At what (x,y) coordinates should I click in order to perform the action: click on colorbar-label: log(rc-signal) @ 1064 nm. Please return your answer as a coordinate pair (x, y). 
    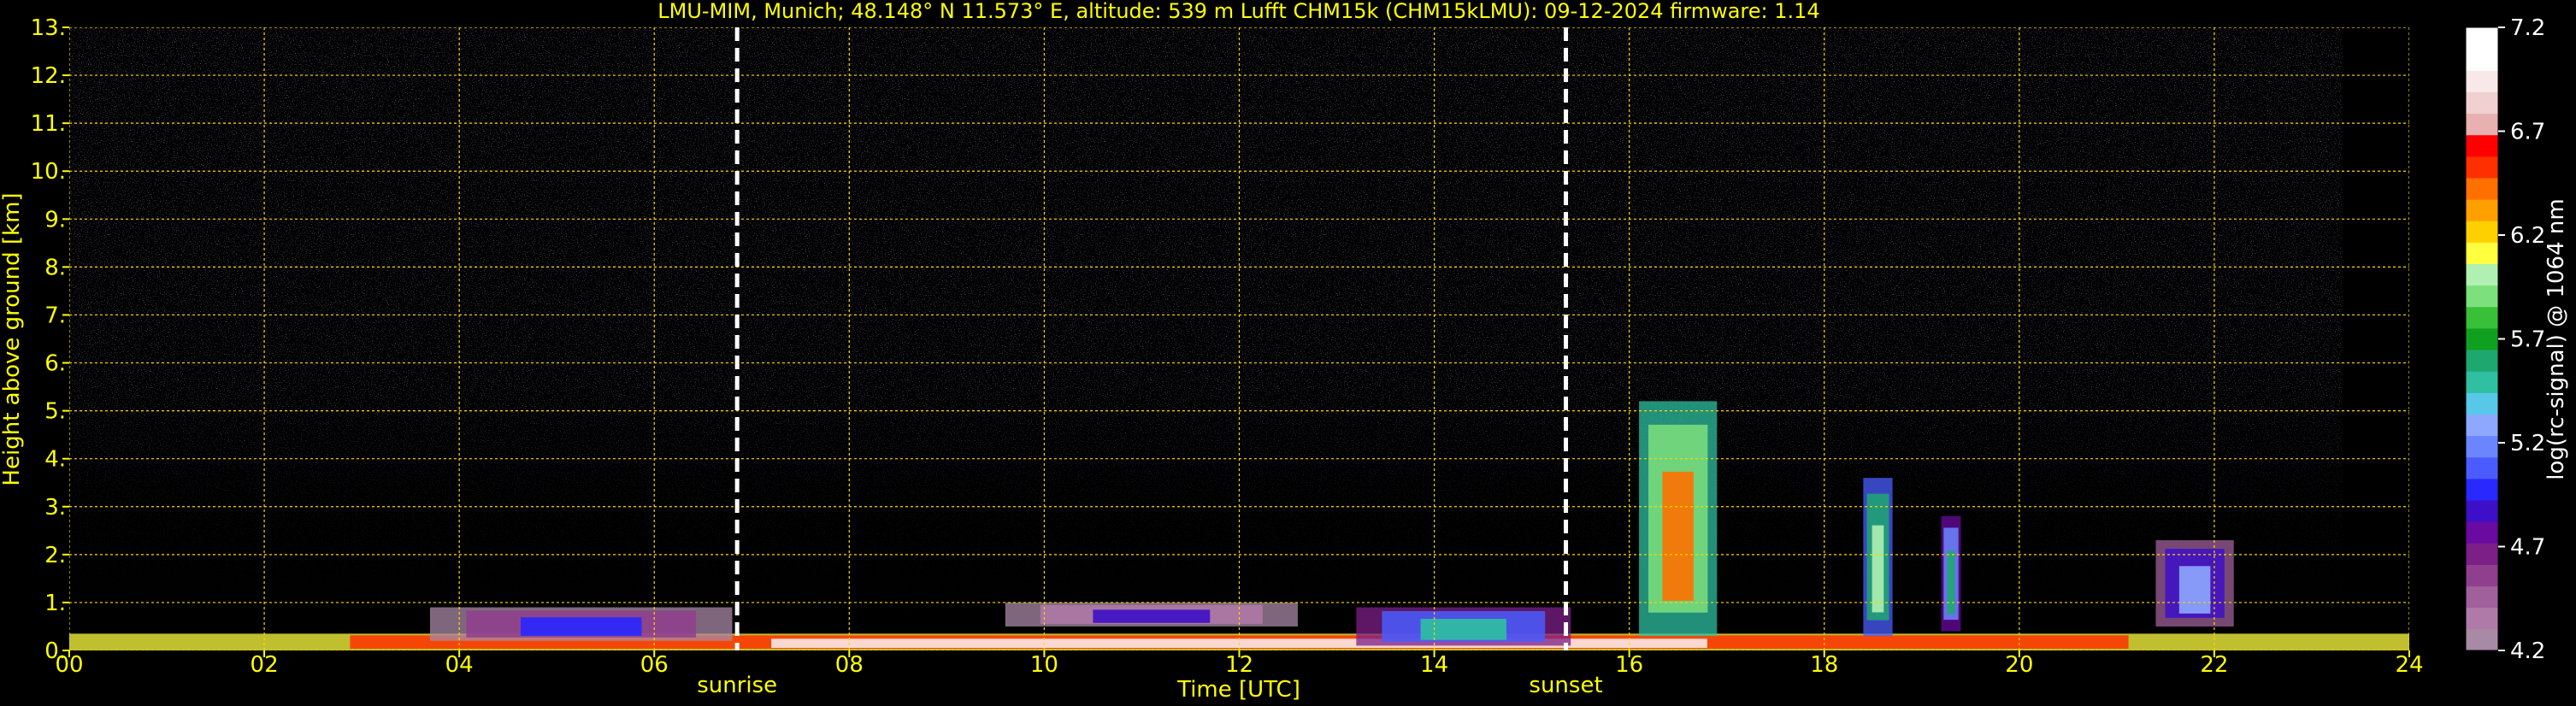
    Looking at the image, I should click on (2556, 338).